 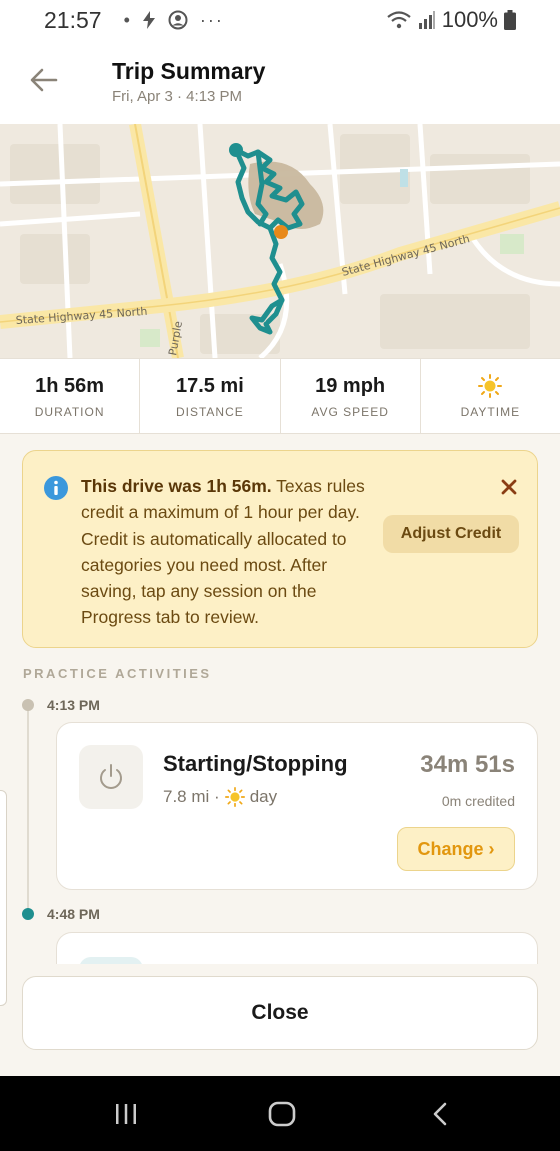 What do you see at coordinates (176, 486) in the screenshot?
I see `notice-bold: This drive was 1h 56m.` at bounding box center [176, 486].